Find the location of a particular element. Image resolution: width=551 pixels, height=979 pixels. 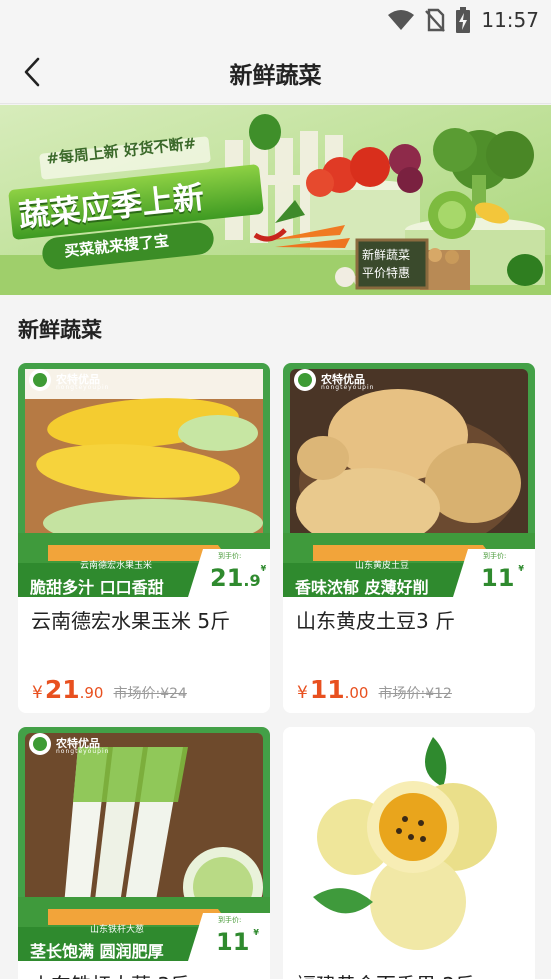

product-name: 福建黄金百香果 2斤 is located at coordinates (385, 974).